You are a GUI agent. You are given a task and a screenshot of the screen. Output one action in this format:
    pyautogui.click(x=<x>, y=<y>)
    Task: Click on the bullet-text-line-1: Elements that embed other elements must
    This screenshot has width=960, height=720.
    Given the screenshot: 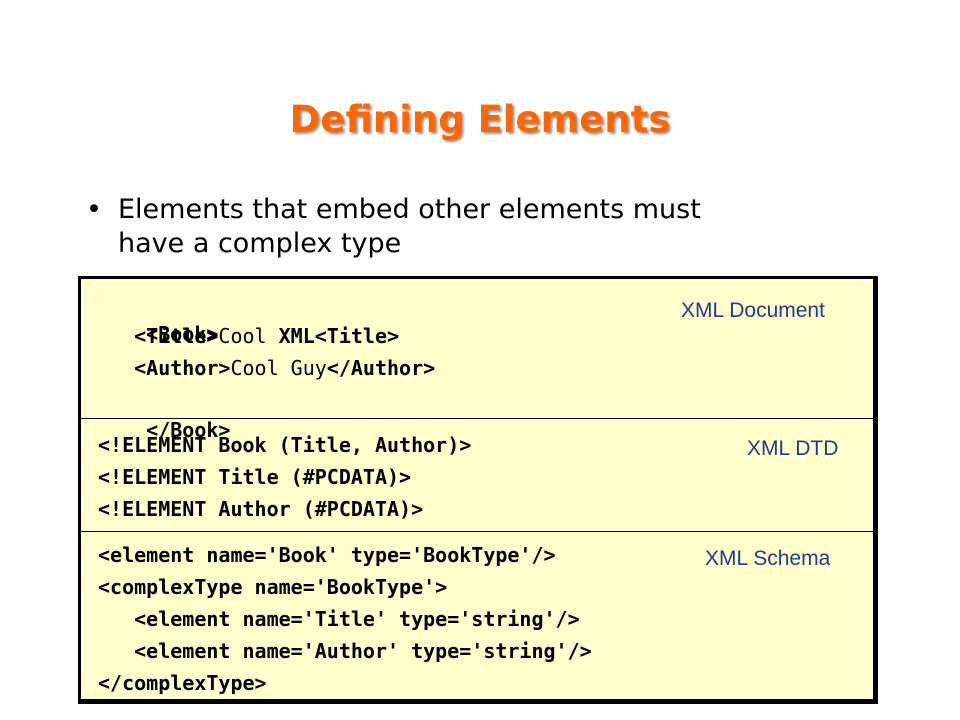 What is the action you would take?
    pyautogui.click(x=409, y=209)
    